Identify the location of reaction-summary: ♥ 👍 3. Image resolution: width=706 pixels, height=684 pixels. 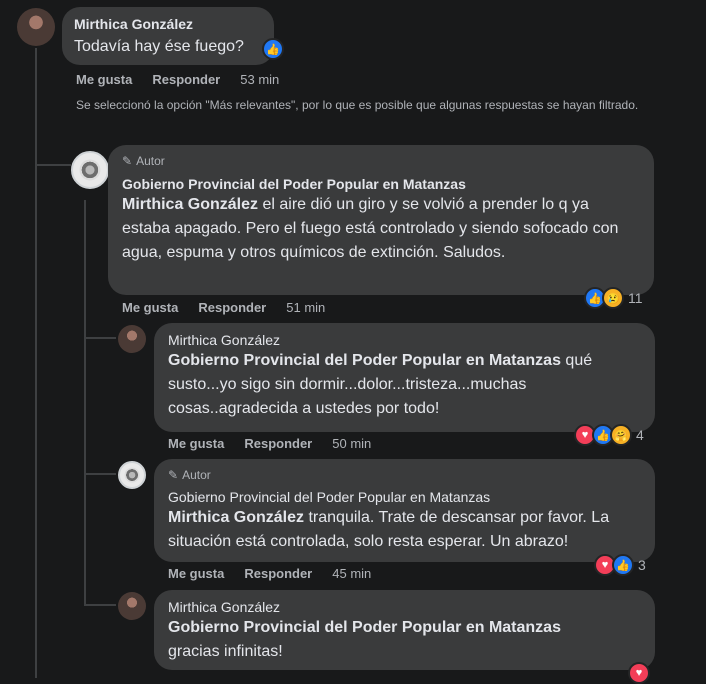
(620, 565).